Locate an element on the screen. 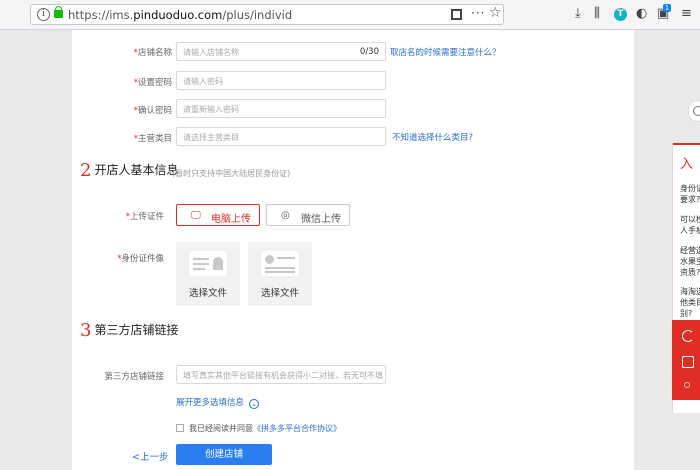 The height and width of the screenshot is (470, 700). wechat-icon: ◎ is located at coordinates (285, 215).